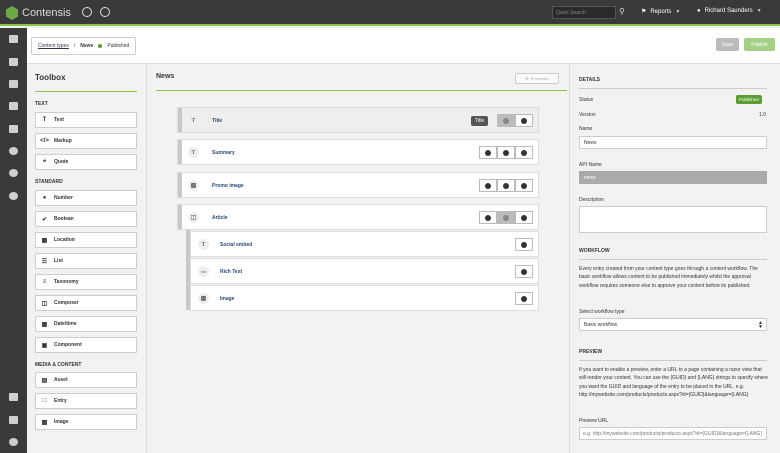 This screenshot has width=780, height=453. Describe the element at coordinates (13, 151) in the screenshot. I see `chat-icon` at that location.